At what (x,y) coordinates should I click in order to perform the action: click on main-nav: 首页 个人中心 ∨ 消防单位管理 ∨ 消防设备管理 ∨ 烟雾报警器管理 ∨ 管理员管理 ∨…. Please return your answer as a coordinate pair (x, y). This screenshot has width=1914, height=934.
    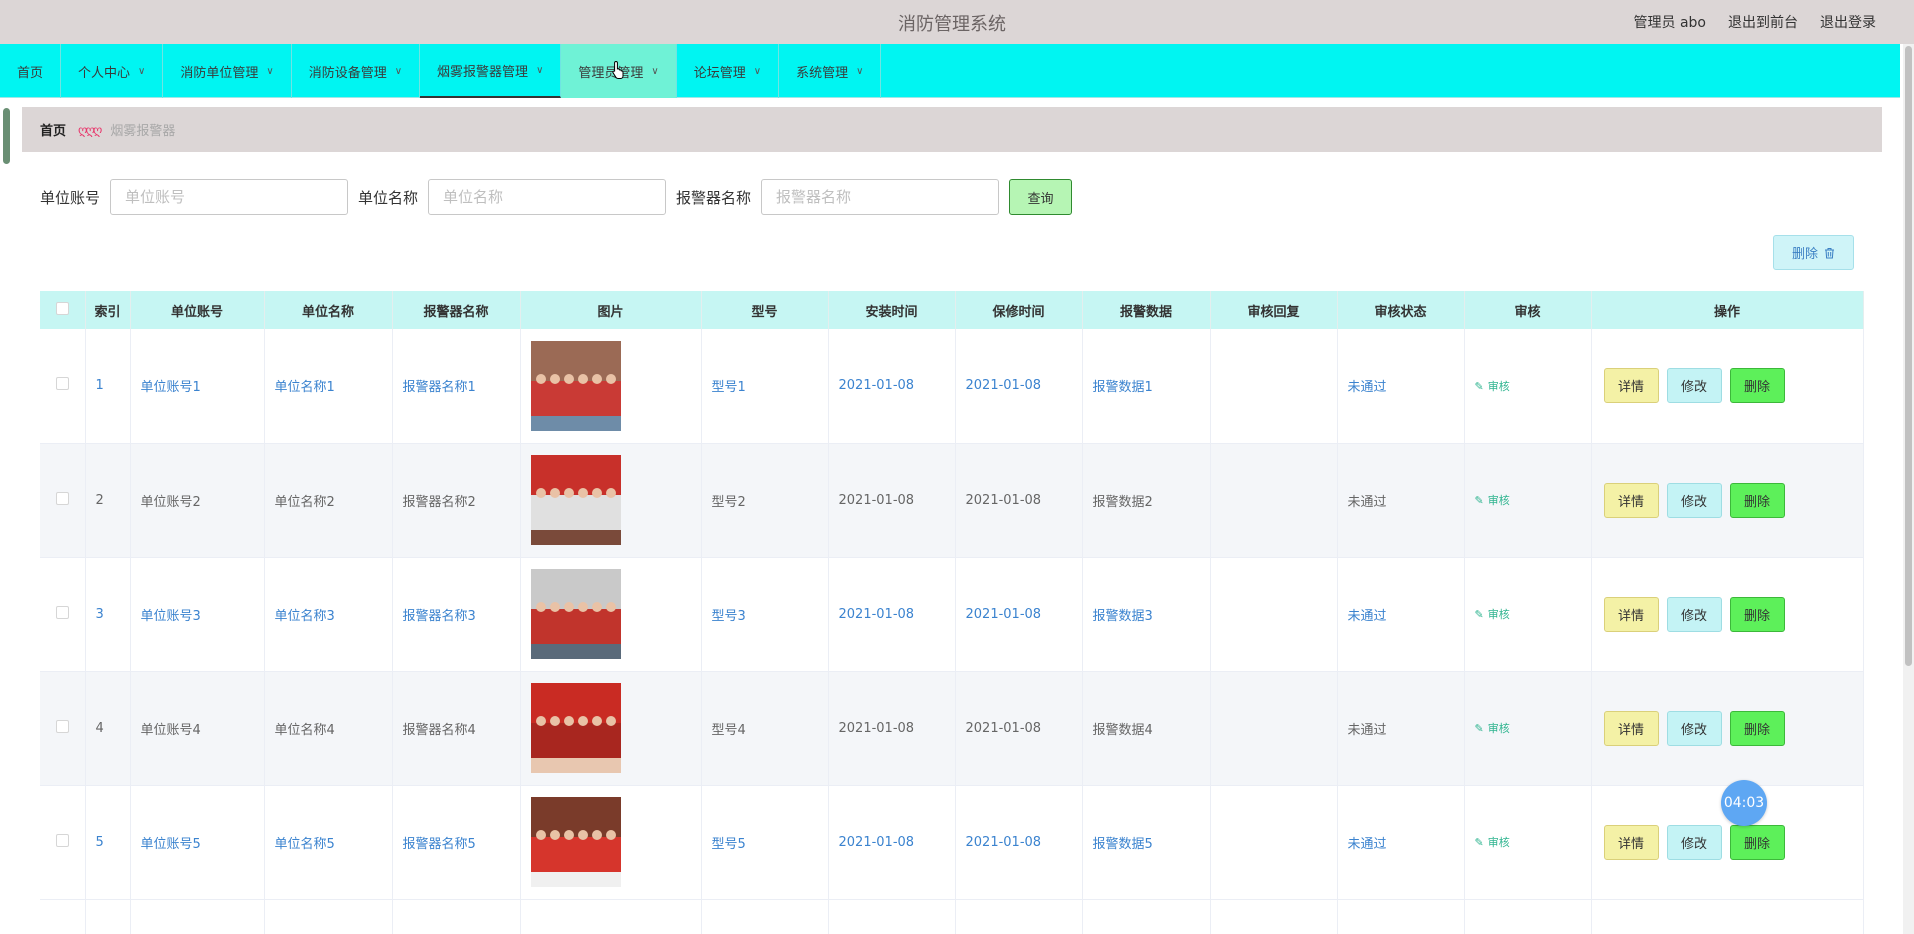
    Looking at the image, I should click on (950, 71).